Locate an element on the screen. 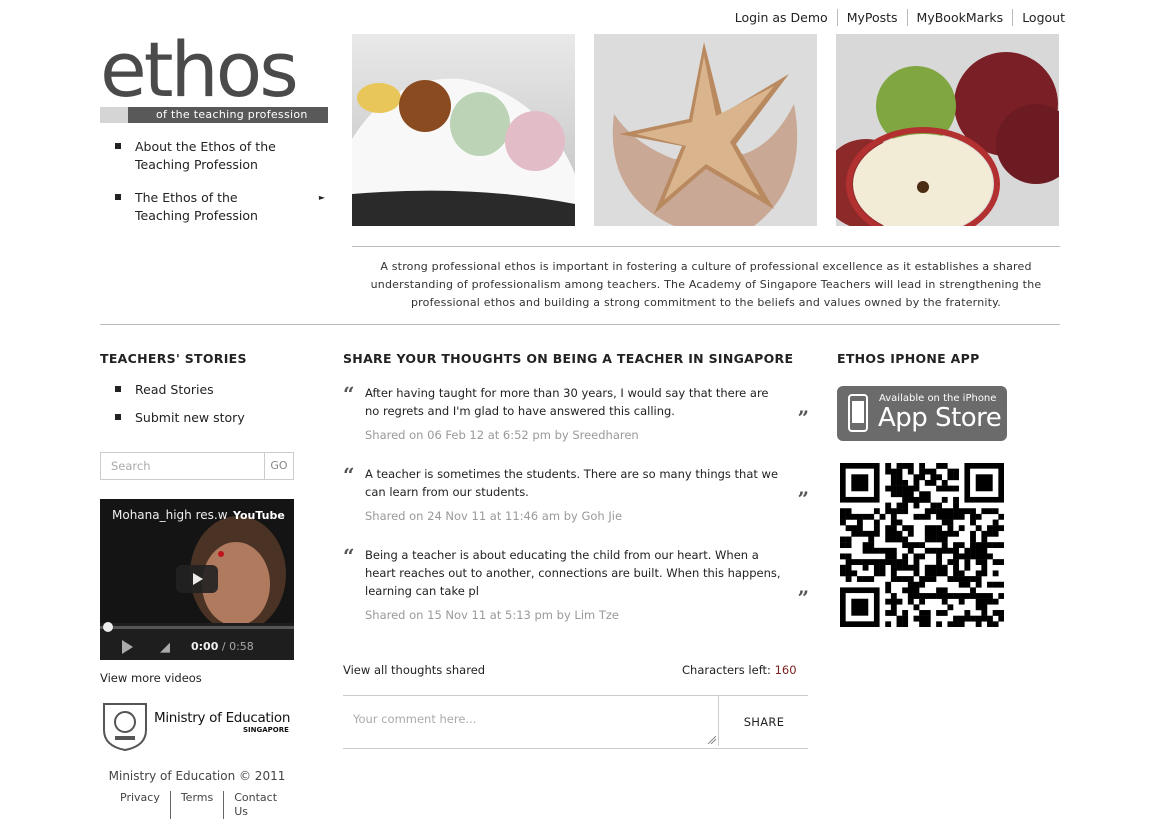 This screenshot has width=1160, height=825. moe-logo: Ministry of Education SINGAPORE is located at coordinates (197, 726).